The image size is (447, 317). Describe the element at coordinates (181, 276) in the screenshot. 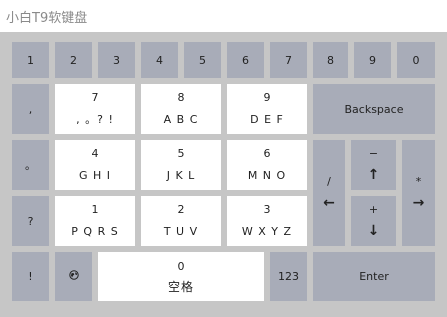

I see `key-t9-0-space: 0 空格` at that location.